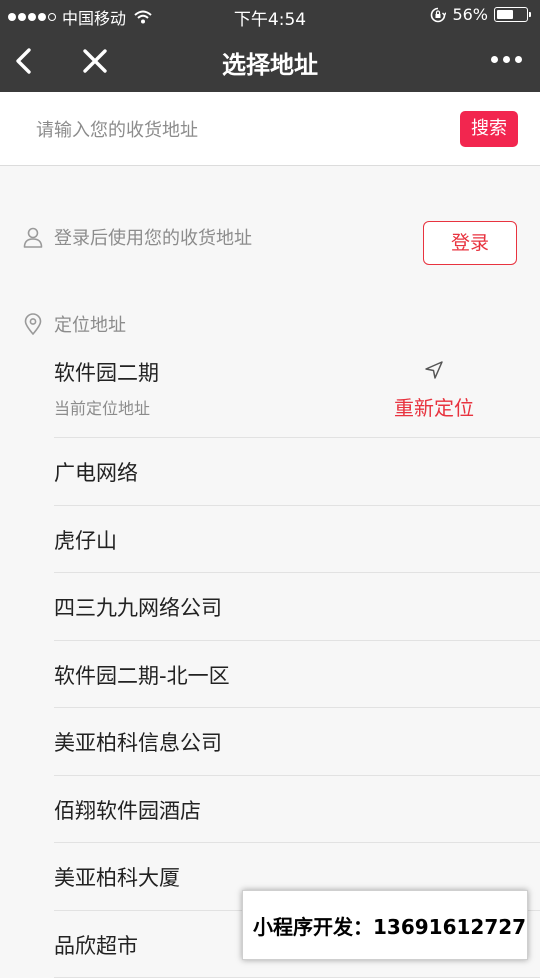 This screenshot has width=540, height=978. What do you see at coordinates (297, 540) in the screenshot?
I see `address-item: 虎仔山` at bounding box center [297, 540].